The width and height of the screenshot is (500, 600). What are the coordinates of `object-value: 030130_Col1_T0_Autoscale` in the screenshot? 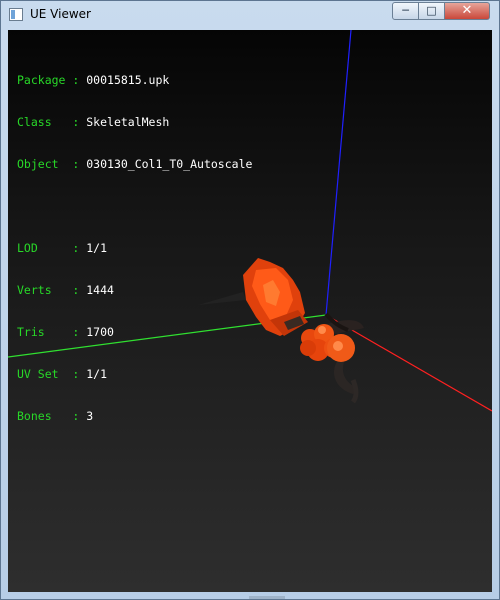 It's located at (169, 164).